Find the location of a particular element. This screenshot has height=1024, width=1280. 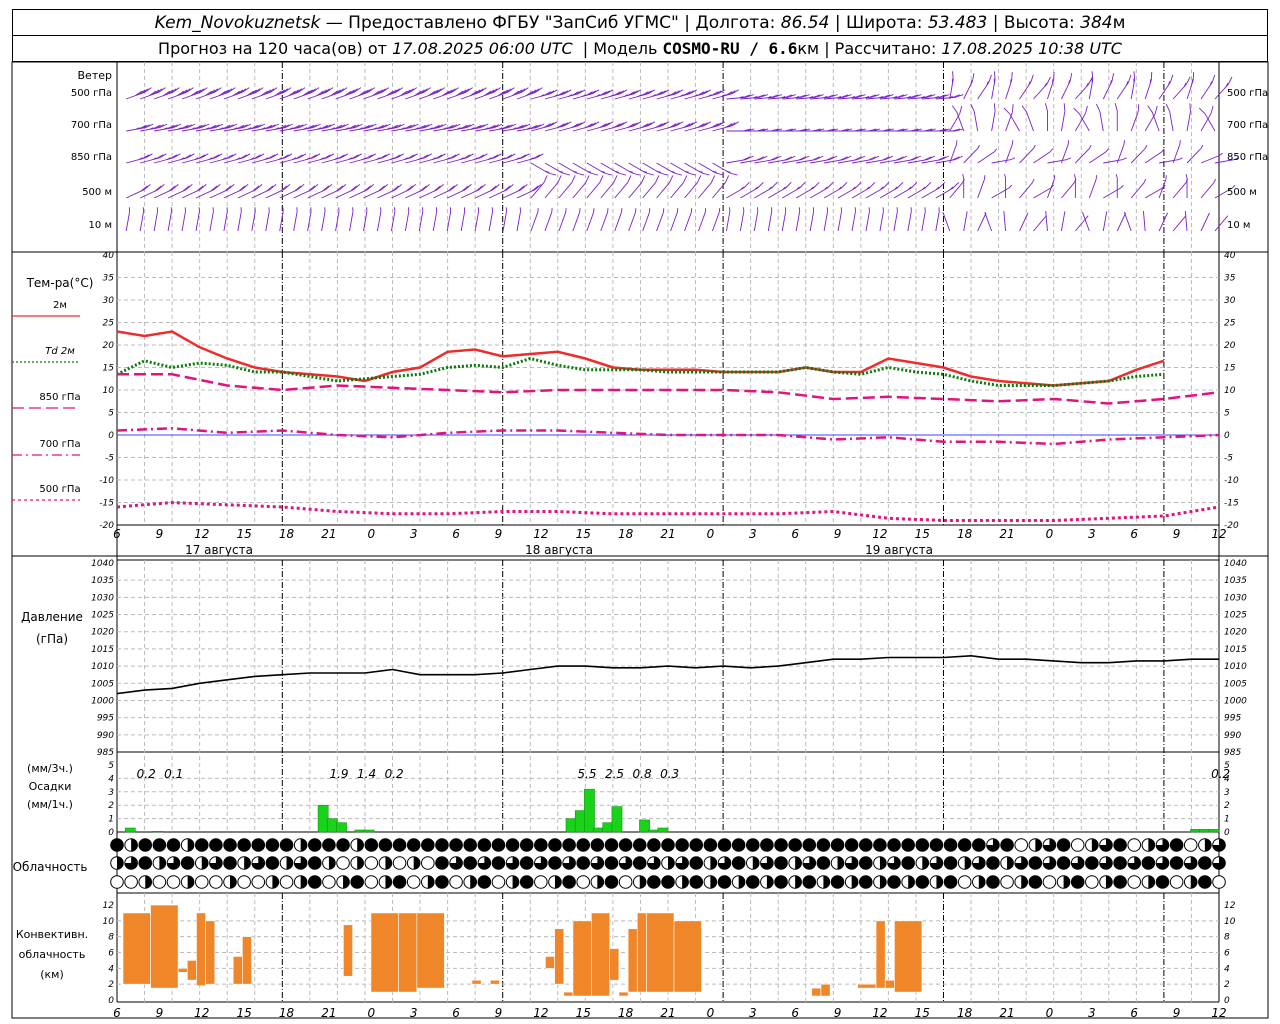

precip-tick-left-3: 2 is located at coordinates (111, 806).